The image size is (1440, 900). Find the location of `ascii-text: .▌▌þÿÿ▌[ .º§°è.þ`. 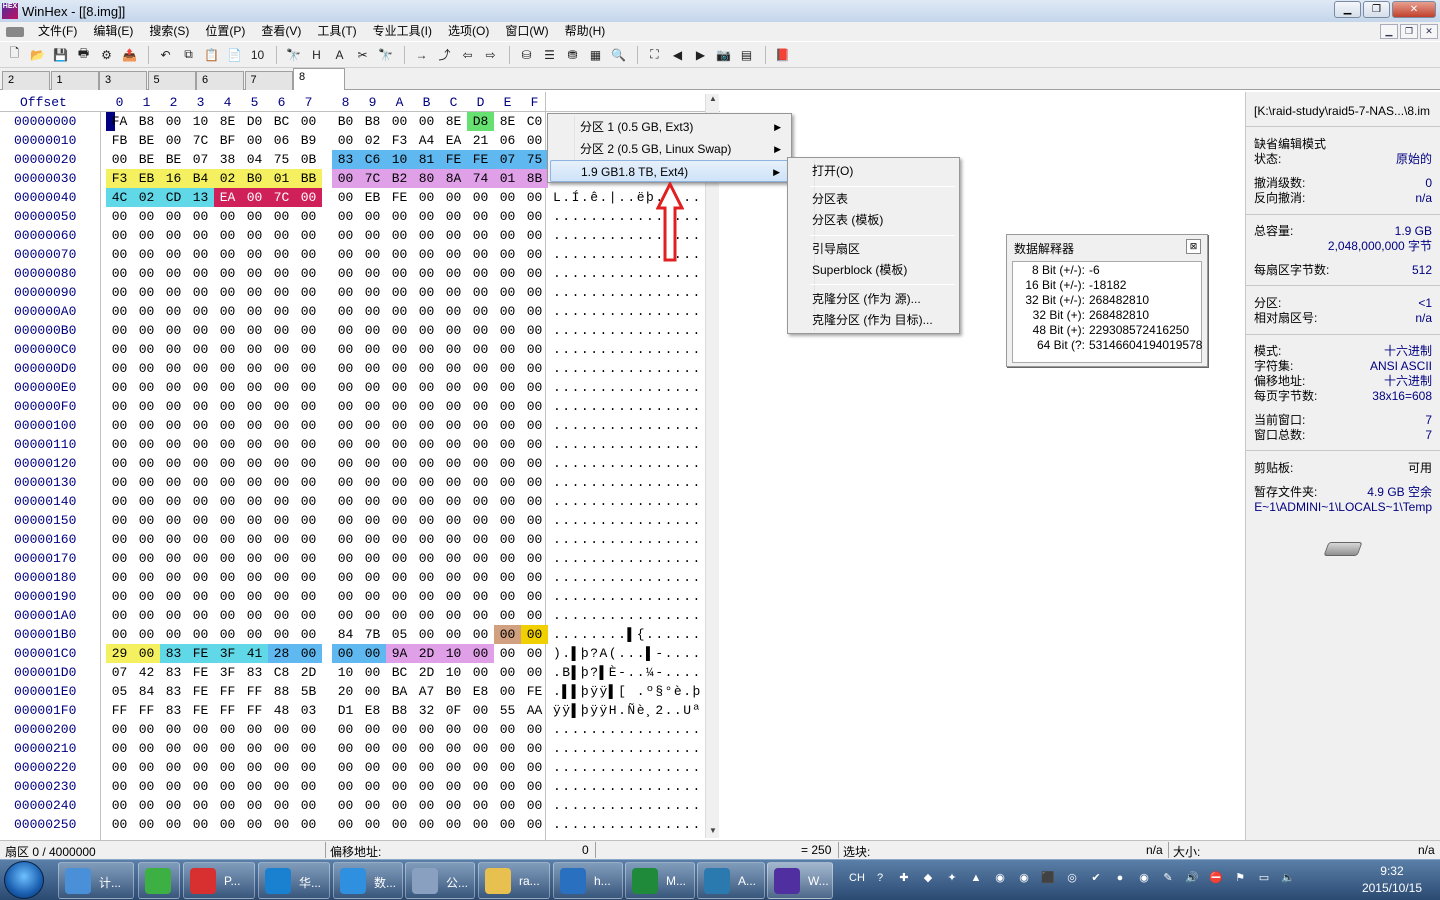

ascii-text: .▌▌þÿÿ▌[ .º§°è.þ is located at coordinates (627, 691).